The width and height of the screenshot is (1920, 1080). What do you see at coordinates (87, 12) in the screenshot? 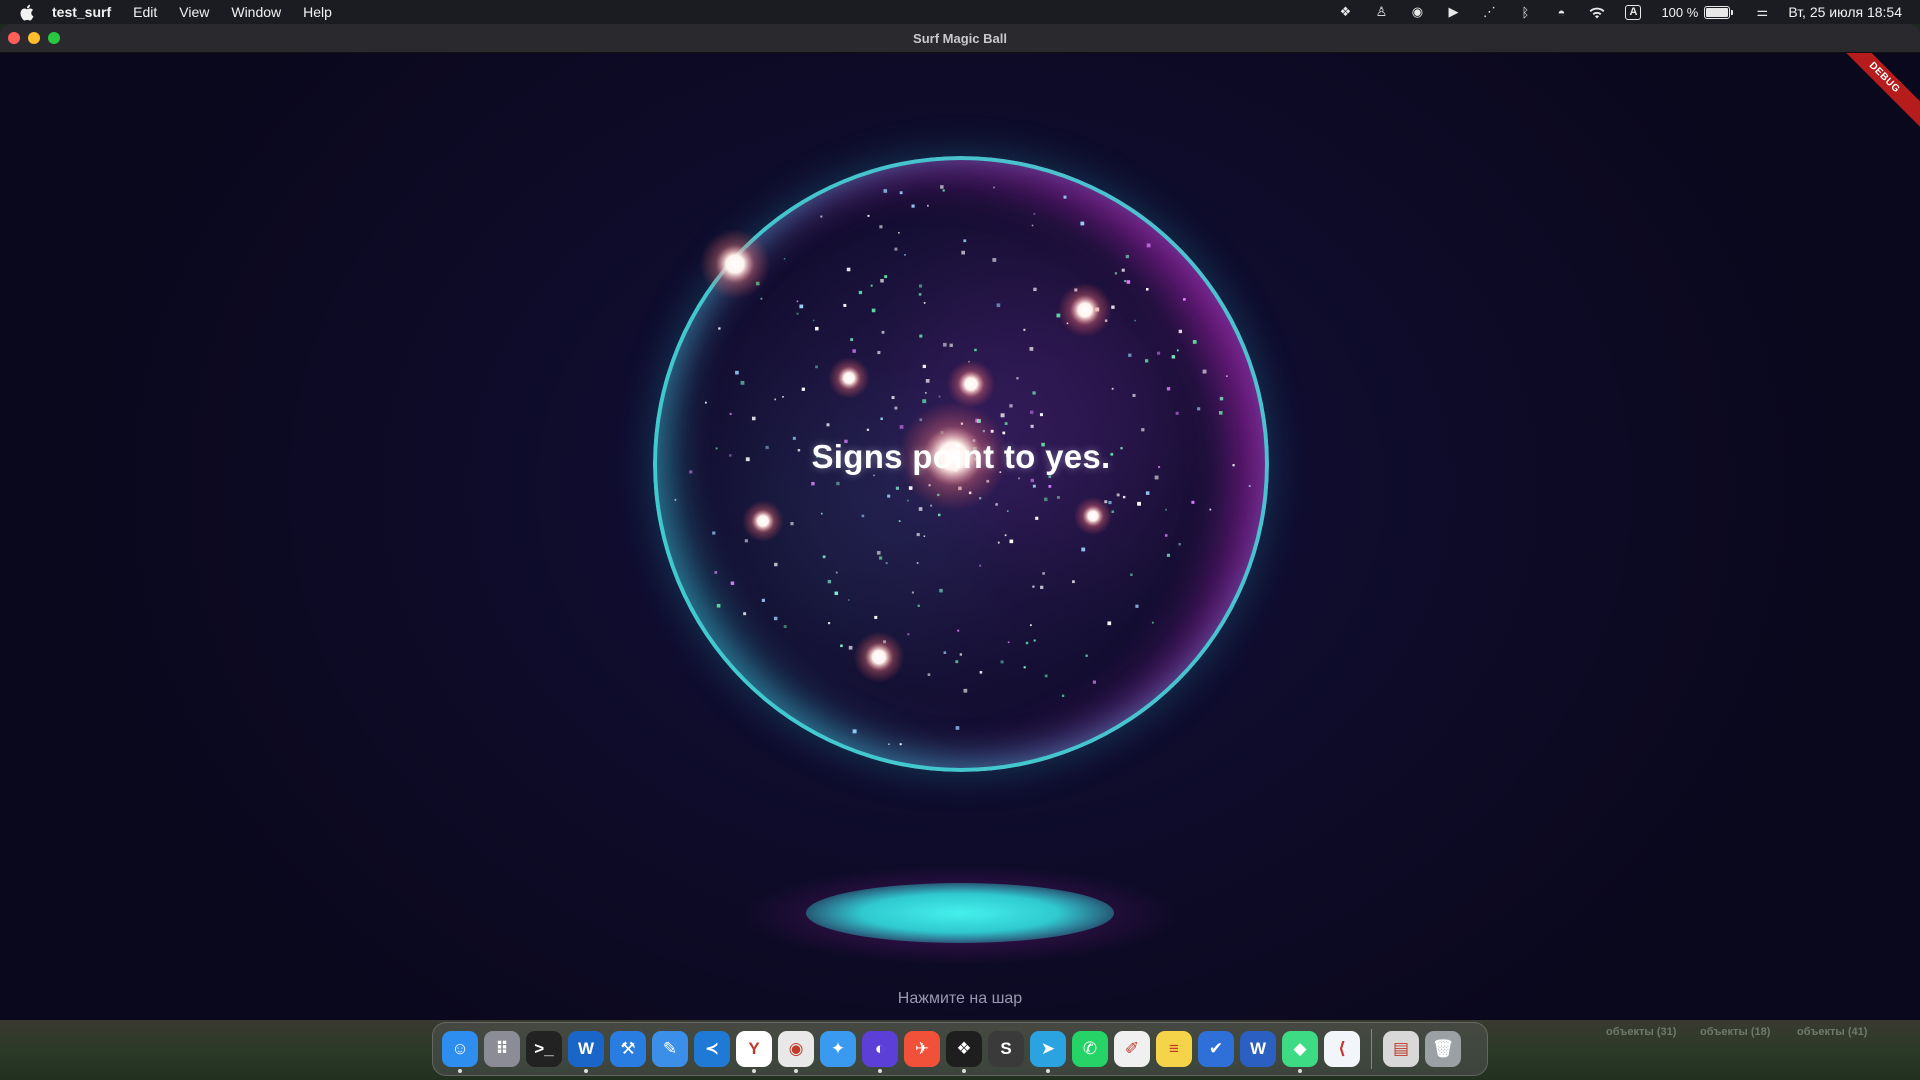
I see `menu-app-name: test_surf` at bounding box center [87, 12].